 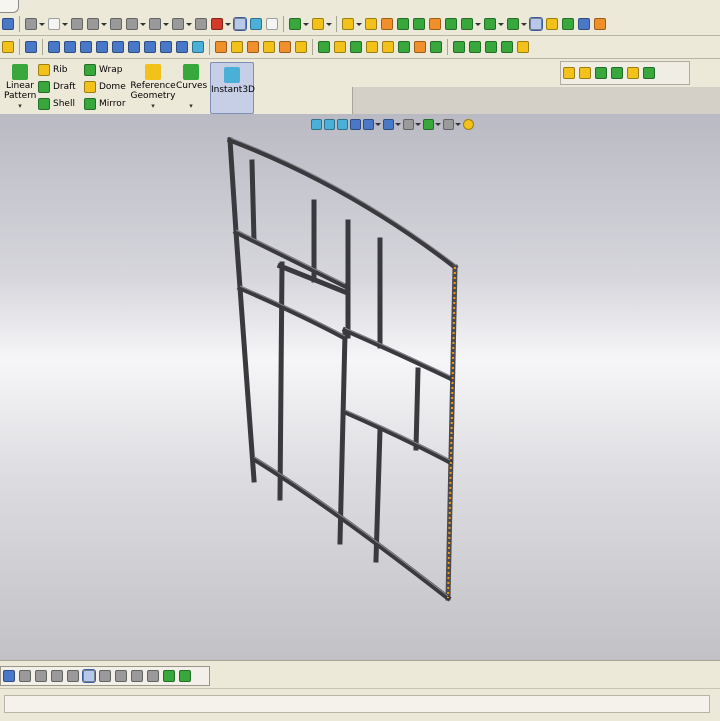 I want to click on single-view-icon, so click(x=182, y=47).